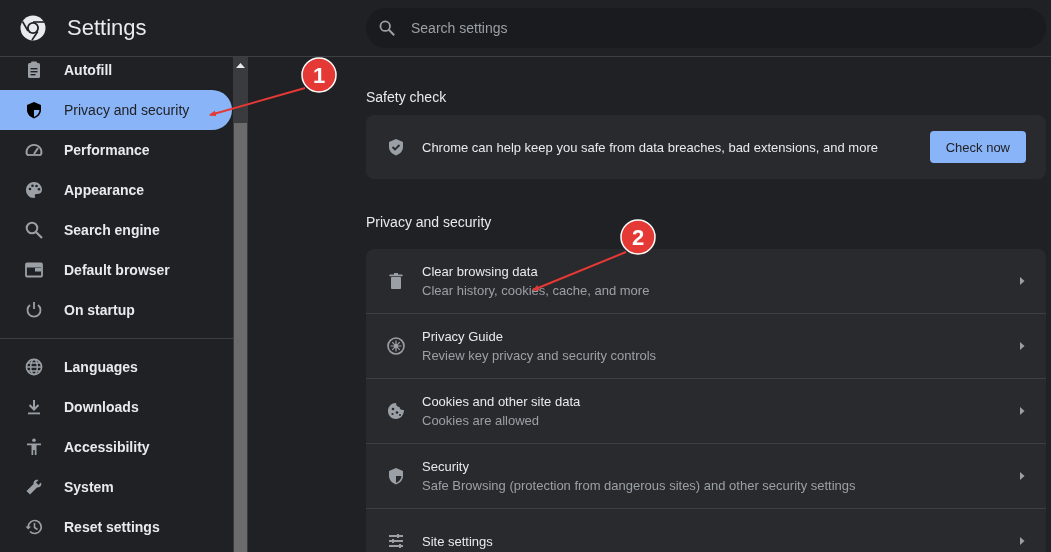 Image resolution: width=1051 pixels, height=552 pixels. Describe the element at coordinates (116, 367) in the screenshot. I see `sidebar-item: Languages` at that location.